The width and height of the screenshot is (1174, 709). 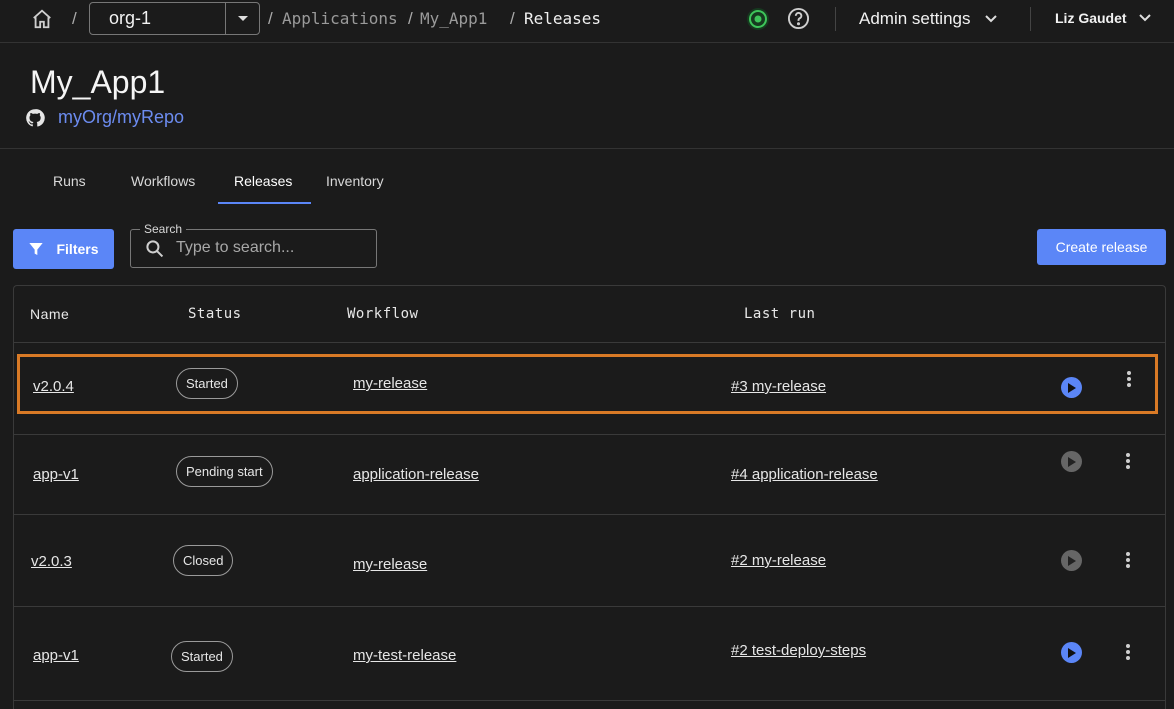 What do you see at coordinates (51, 561) in the screenshot?
I see `release-name-link: v2.0.3` at bounding box center [51, 561].